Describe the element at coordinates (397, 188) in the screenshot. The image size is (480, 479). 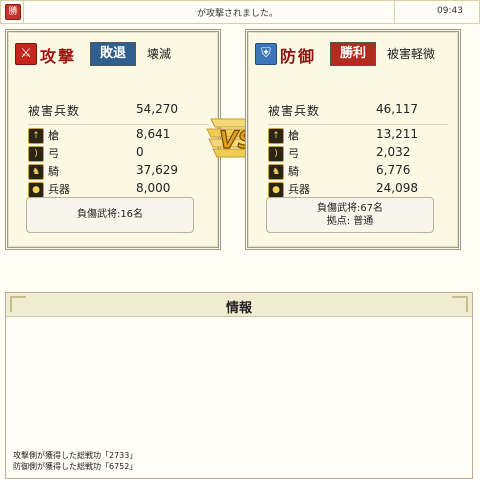
I see `unit-value: 24,098` at that location.